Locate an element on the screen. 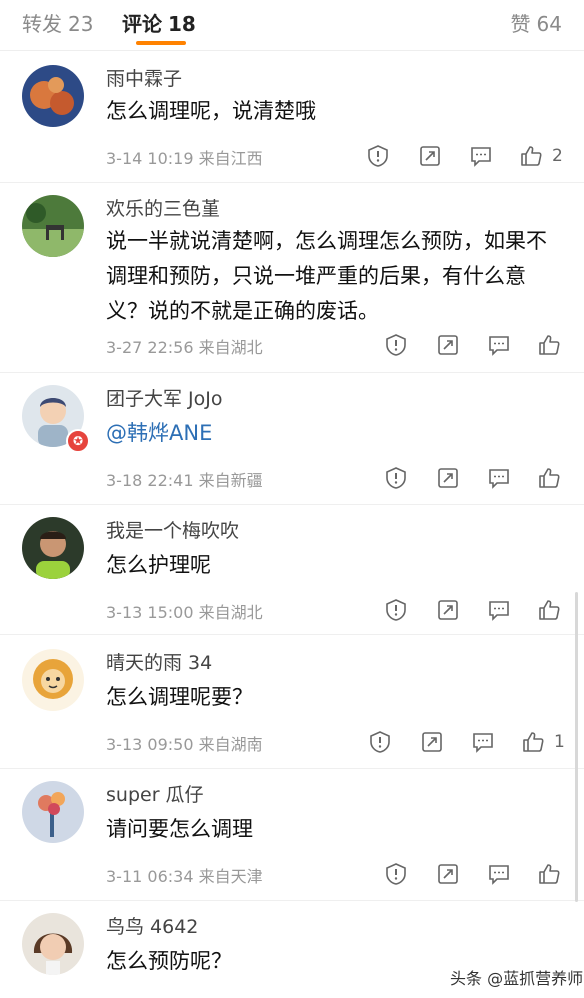 This screenshot has height=998, width=584. comment-mention-link: @韩烨ANE is located at coordinates (336, 433).